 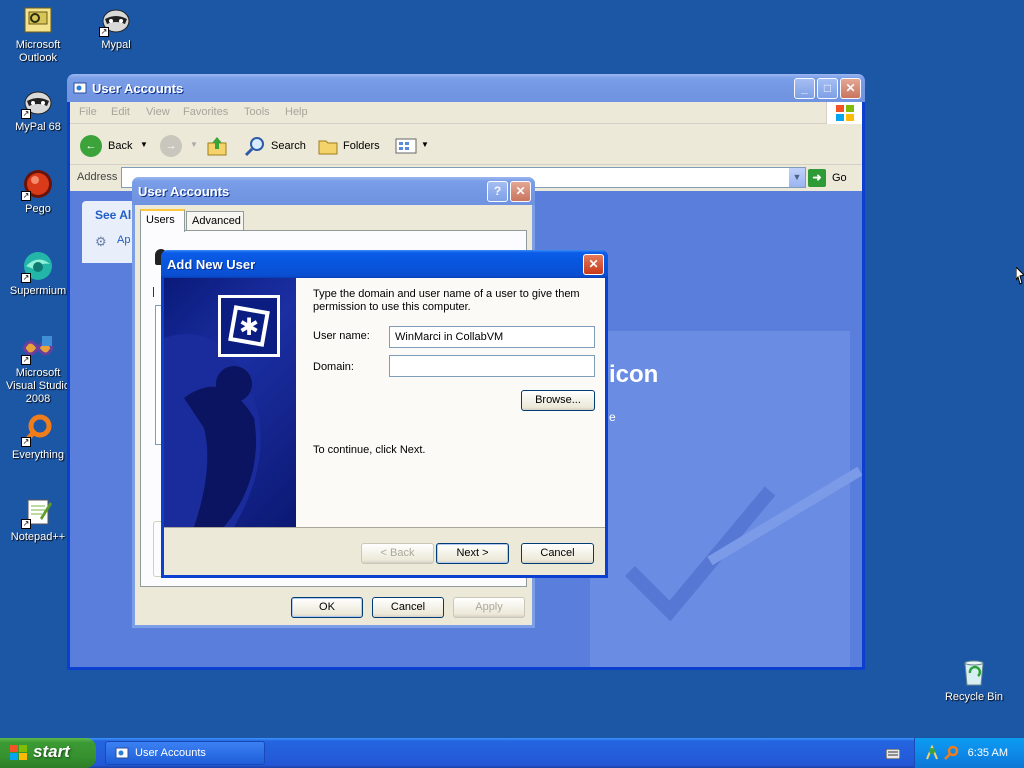 I want to click on toolbar: ← Back ▼ → ▼ Search Folders ▼, so click(x=466, y=145).